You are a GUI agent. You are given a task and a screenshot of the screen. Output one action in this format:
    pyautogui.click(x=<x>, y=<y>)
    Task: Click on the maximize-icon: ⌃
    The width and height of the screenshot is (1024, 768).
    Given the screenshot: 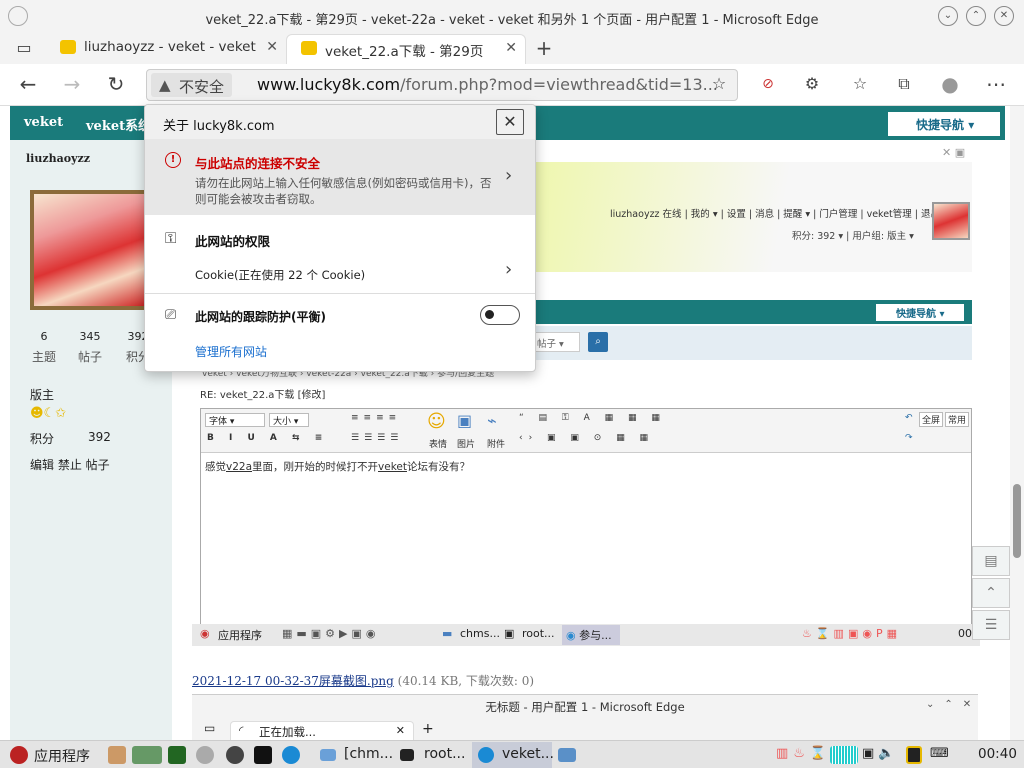 What is the action you would take?
    pyautogui.click(x=976, y=16)
    